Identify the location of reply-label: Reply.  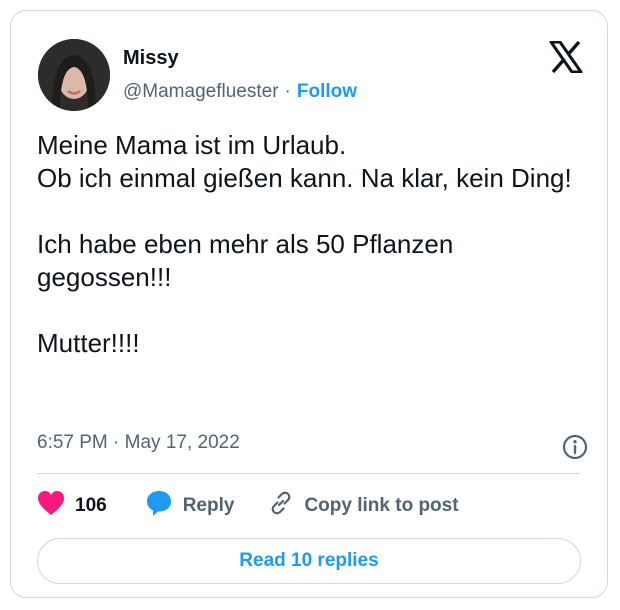
(208, 505).